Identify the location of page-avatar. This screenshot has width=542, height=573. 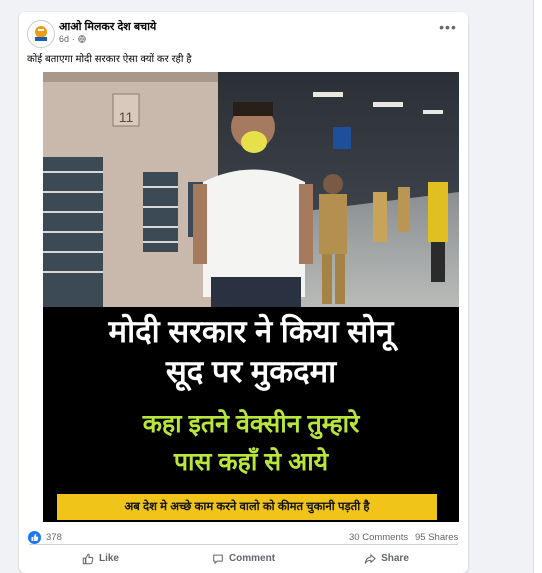
(41, 34).